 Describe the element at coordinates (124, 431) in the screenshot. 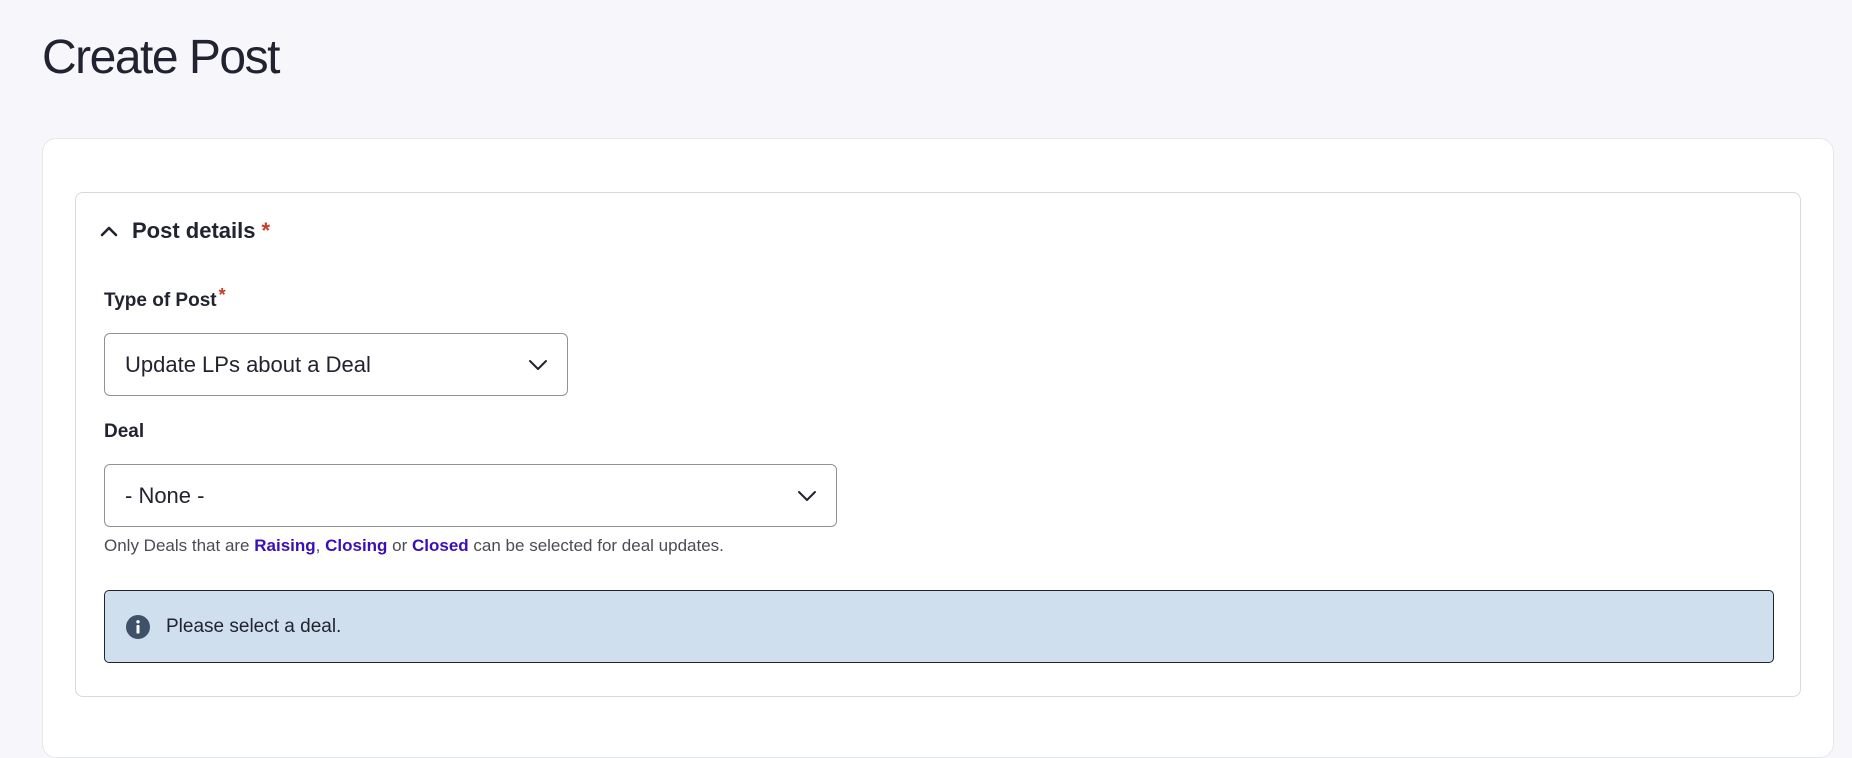

I see `deal-label: Deal` at that location.